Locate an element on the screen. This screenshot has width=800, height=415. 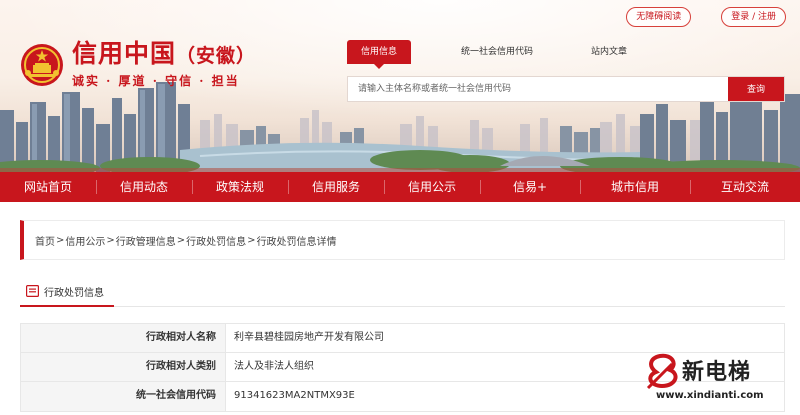
national-emblem-icon is located at coordinates (42, 64).